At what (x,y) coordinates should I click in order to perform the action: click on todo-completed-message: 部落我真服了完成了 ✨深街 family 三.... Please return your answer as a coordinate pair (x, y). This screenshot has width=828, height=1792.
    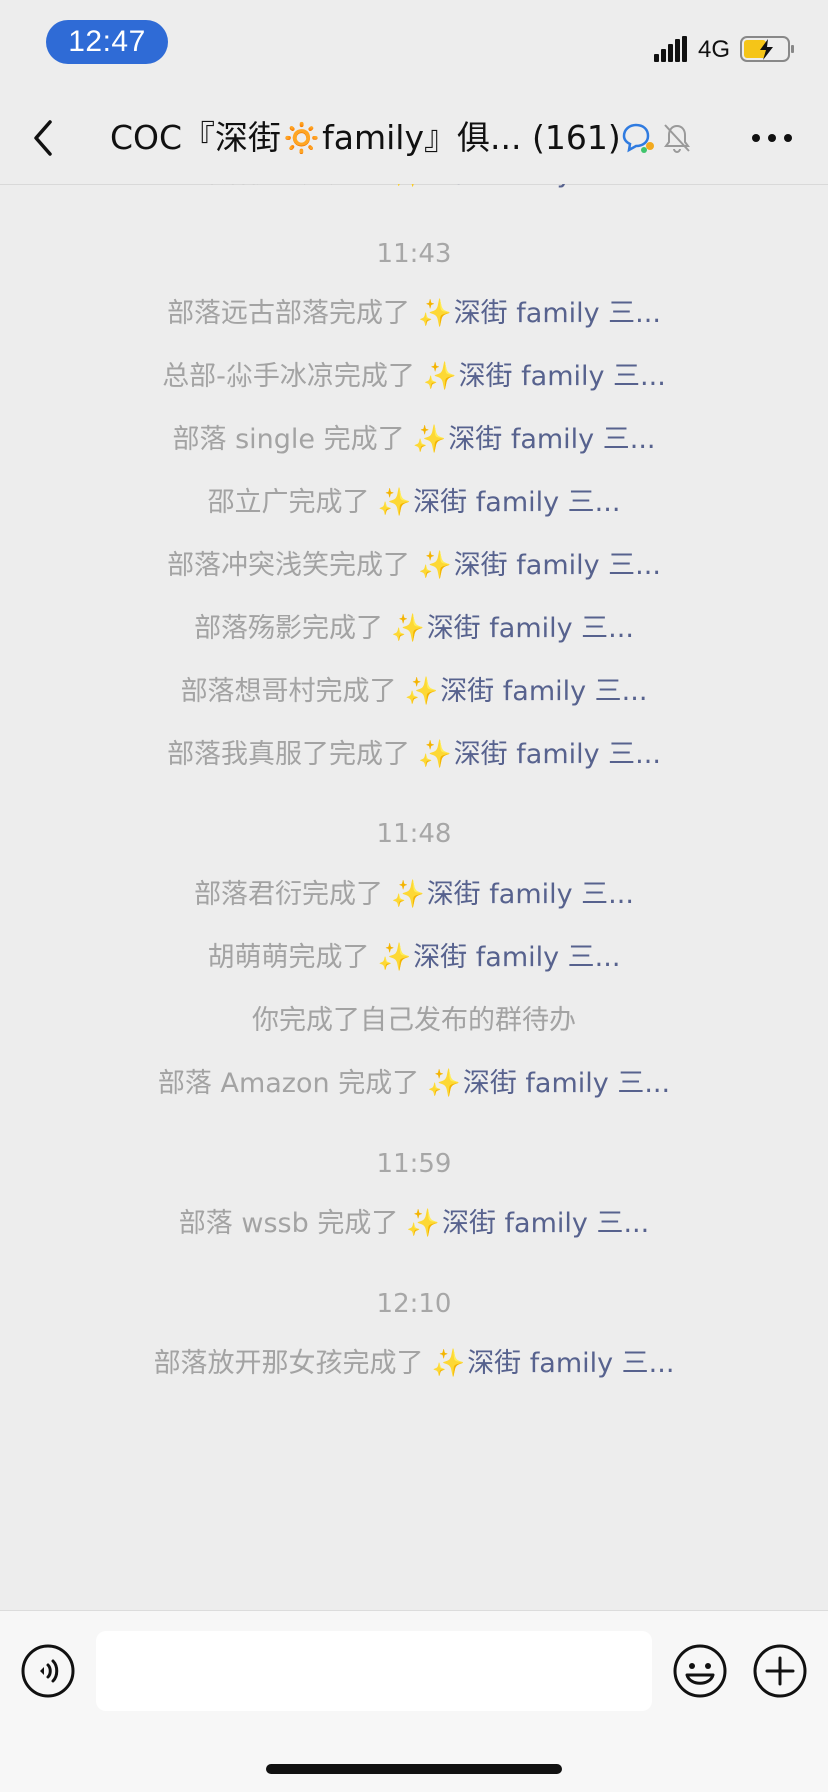
    Looking at the image, I should click on (414, 755).